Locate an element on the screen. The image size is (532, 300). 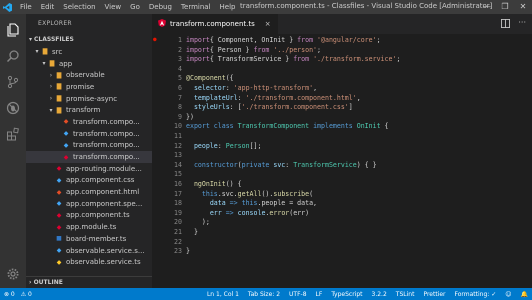
close-window-button: ✕ is located at coordinates (523, 7).